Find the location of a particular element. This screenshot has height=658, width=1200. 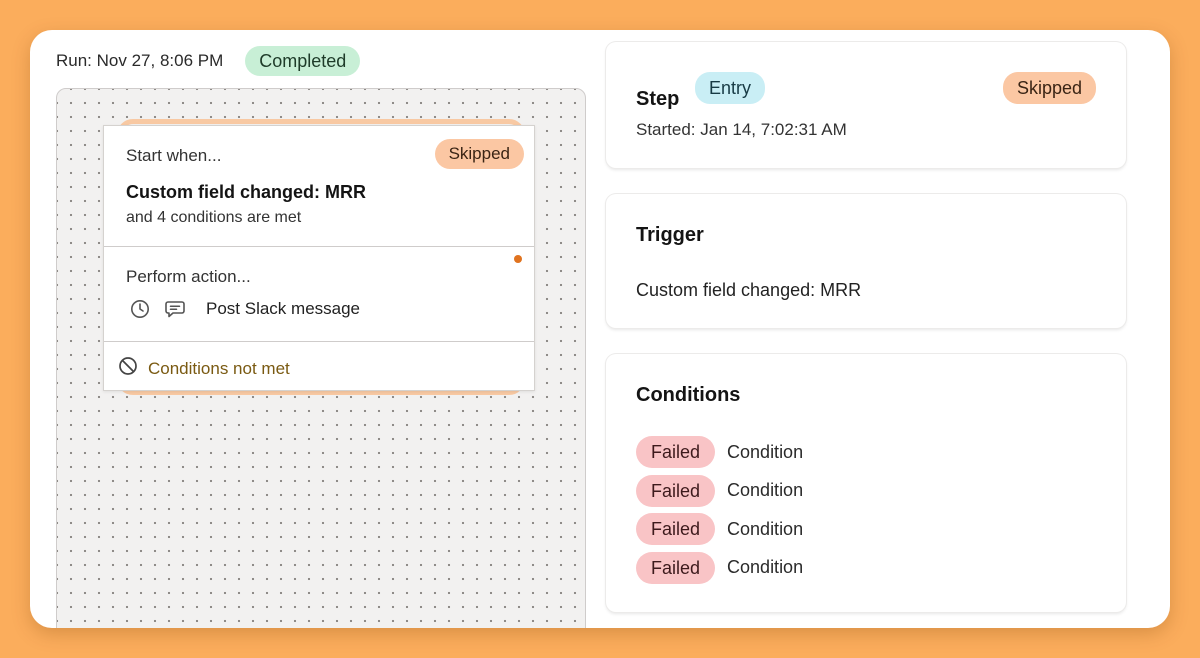

run-status-badge: Completed is located at coordinates (303, 61).